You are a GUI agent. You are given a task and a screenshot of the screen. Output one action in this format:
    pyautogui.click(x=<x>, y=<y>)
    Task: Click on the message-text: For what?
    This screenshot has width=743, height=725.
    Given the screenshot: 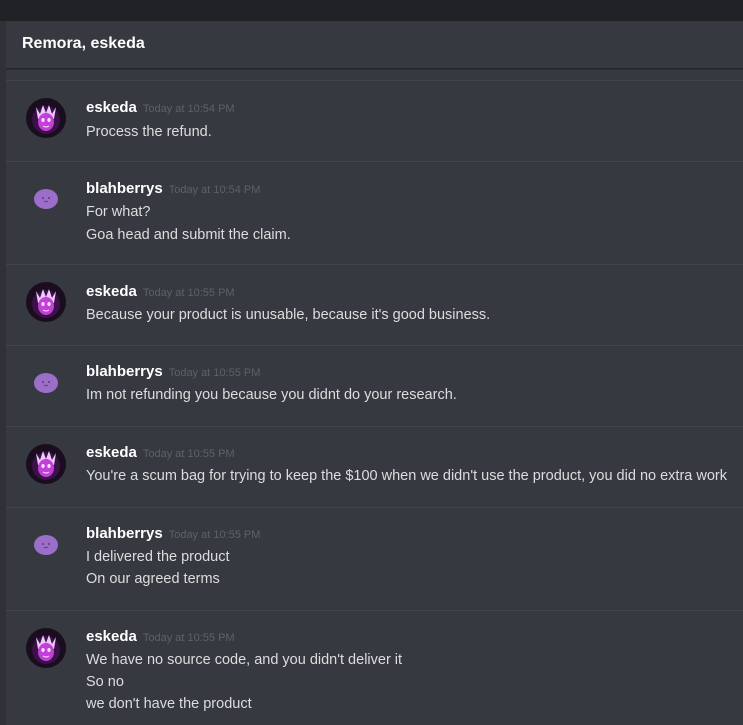 What is the action you would take?
    pyautogui.click(x=118, y=212)
    